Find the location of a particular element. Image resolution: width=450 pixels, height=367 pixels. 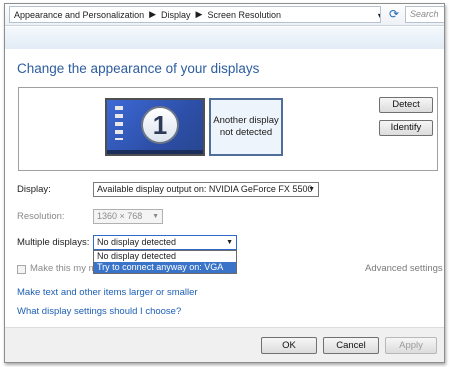

monitor-1-thumbnail: 1 is located at coordinates (155, 127).